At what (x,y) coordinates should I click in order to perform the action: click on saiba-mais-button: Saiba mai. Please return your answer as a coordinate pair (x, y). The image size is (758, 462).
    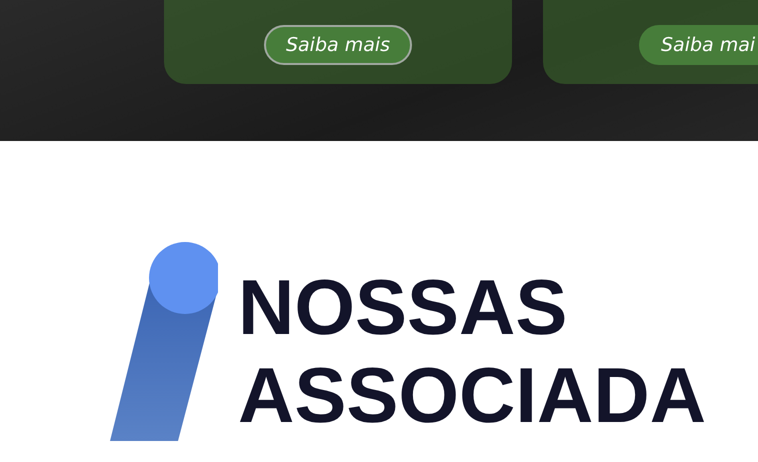
    Looking at the image, I should click on (698, 45).